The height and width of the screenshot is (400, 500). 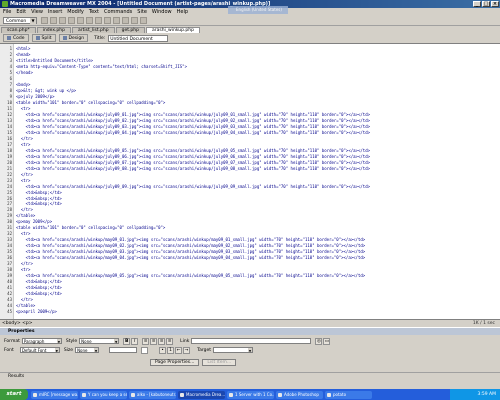 I want to click on code-line: 32 <tr>, so click(x=250, y=234).